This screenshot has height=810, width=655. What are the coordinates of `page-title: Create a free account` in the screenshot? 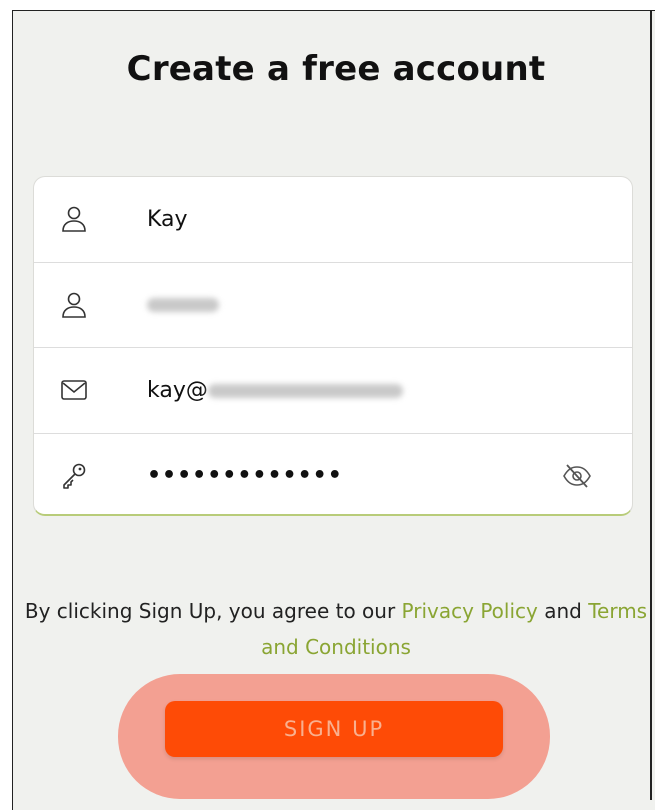 It's located at (336, 69).